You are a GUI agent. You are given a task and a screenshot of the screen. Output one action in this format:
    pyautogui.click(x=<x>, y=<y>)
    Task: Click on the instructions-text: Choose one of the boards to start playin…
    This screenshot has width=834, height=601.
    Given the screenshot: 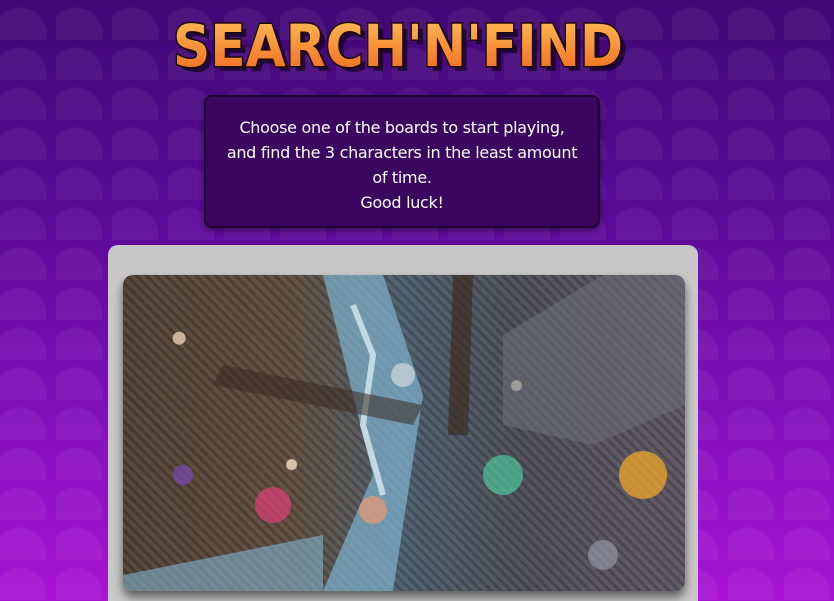 What is the action you would take?
    pyautogui.click(x=402, y=152)
    